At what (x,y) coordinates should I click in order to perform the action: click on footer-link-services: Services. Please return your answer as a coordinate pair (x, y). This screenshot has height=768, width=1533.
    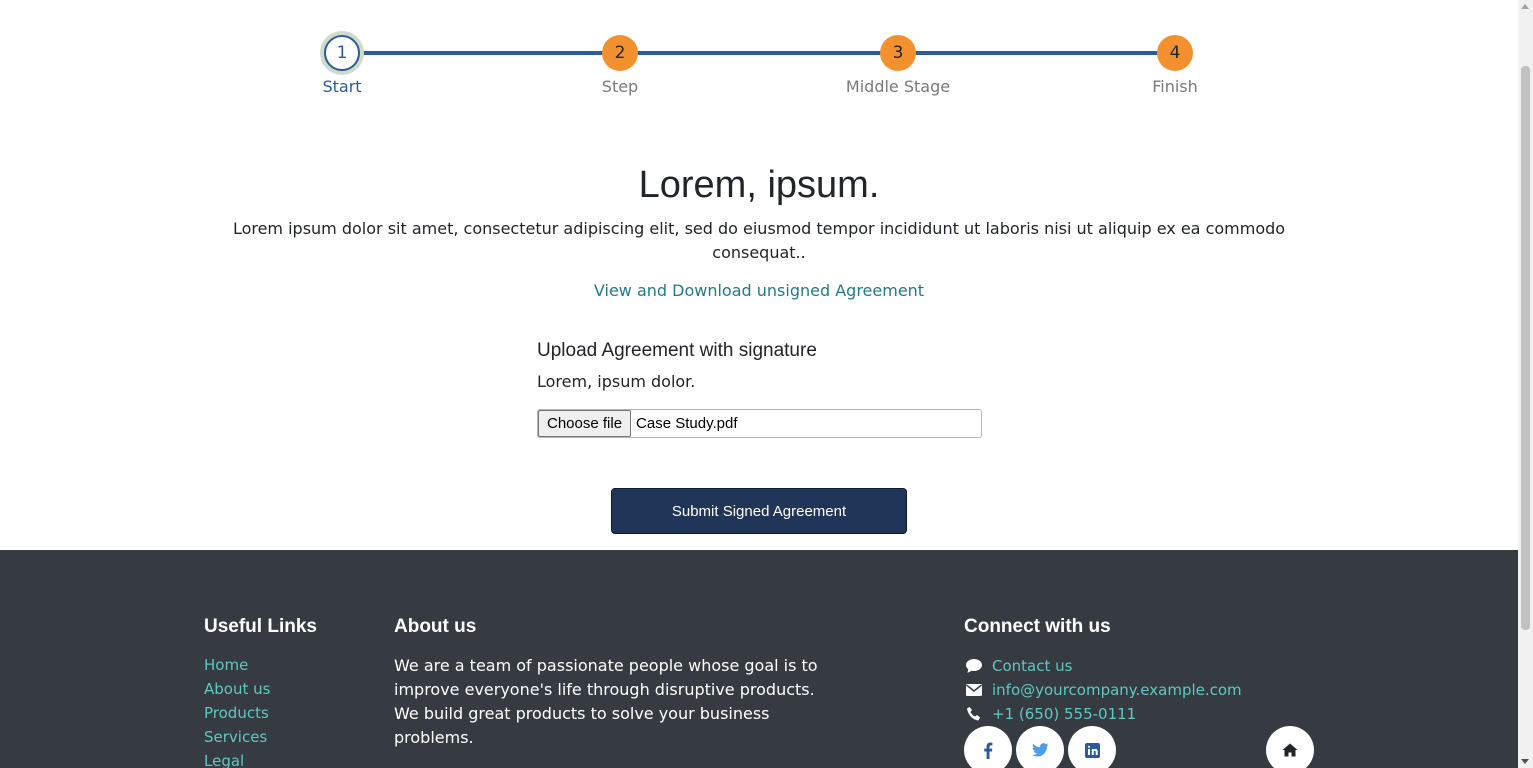
    Looking at the image, I should click on (235, 737).